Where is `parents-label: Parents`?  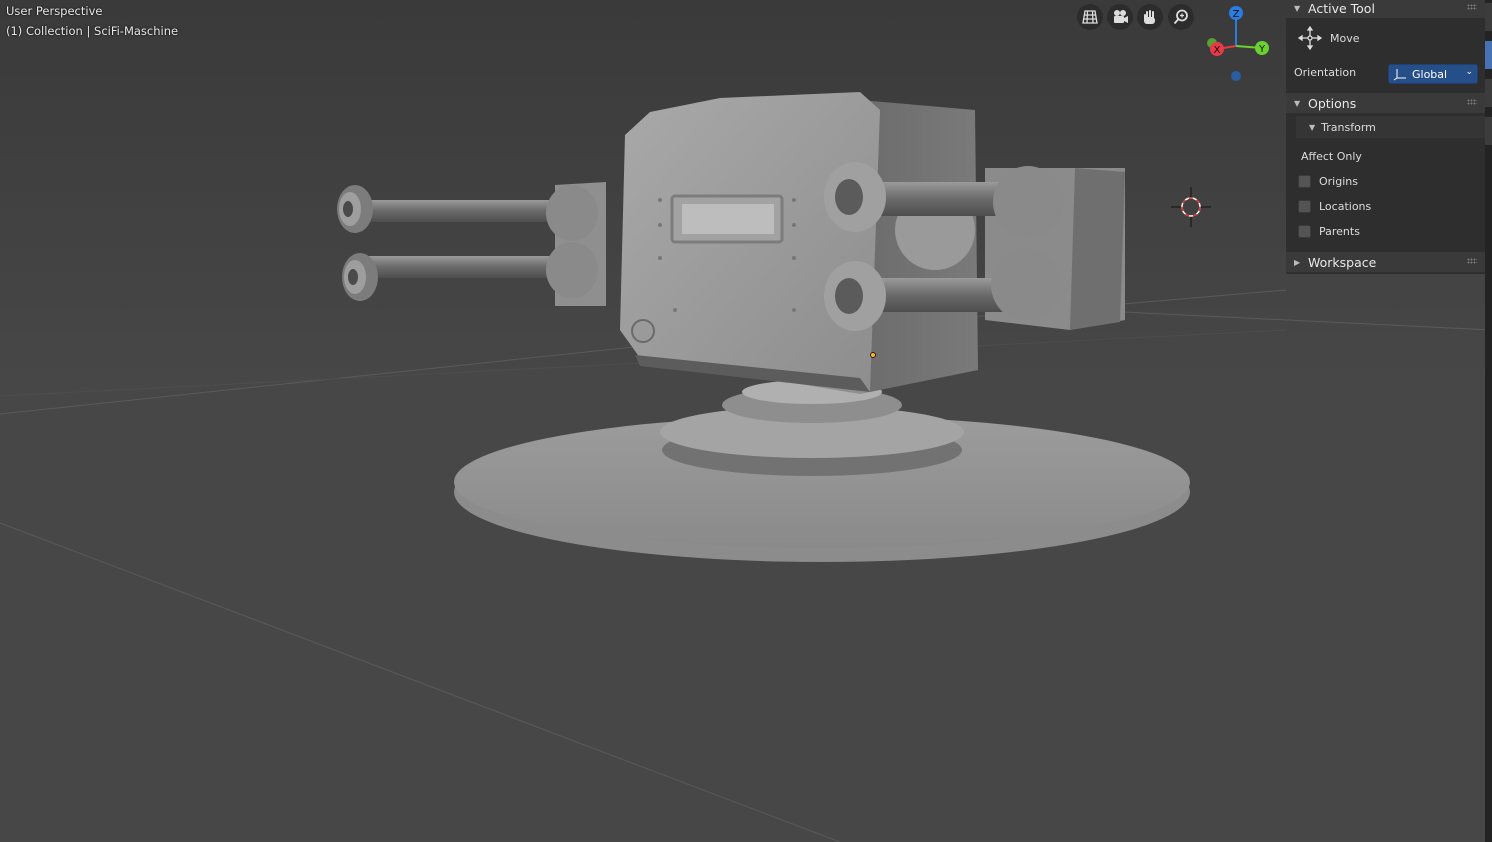 parents-label: Parents is located at coordinates (1339, 231).